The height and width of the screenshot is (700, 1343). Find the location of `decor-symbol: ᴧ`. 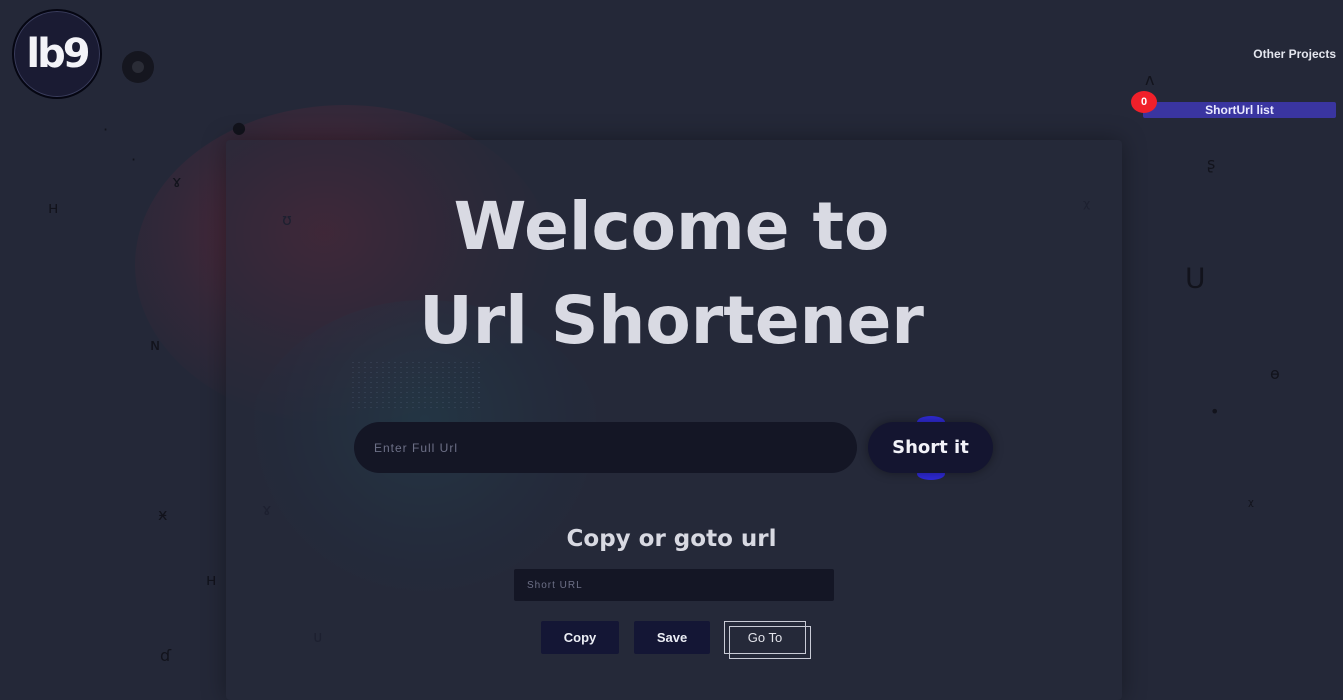

decor-symbol: ᴧ is located at coordinates (1150, 79).